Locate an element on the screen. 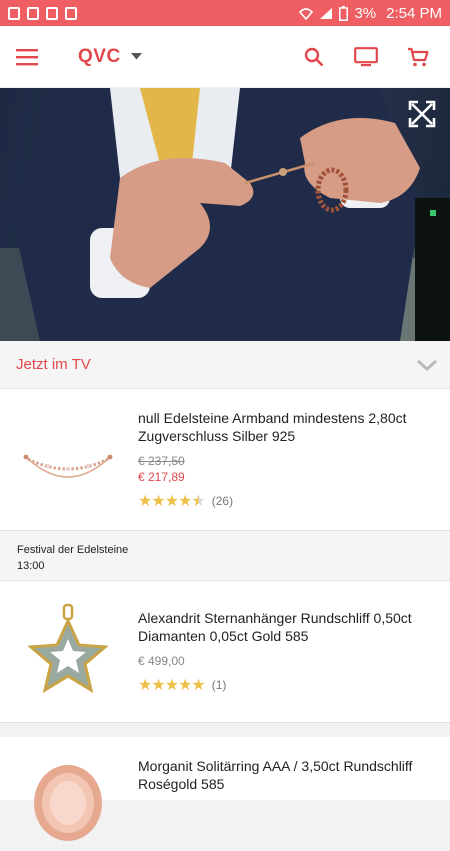 Image resolution: width=450 pixels, height=851 pixels. notification-icons is located at coordinates (42, 13).